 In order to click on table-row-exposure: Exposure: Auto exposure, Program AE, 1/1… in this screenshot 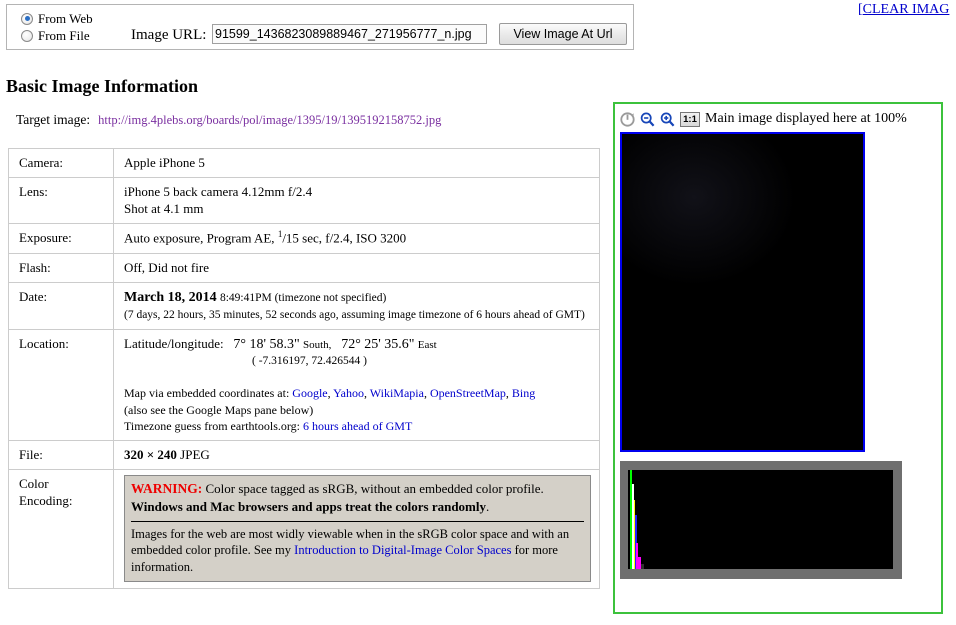, I will do `click(304, 238)`.